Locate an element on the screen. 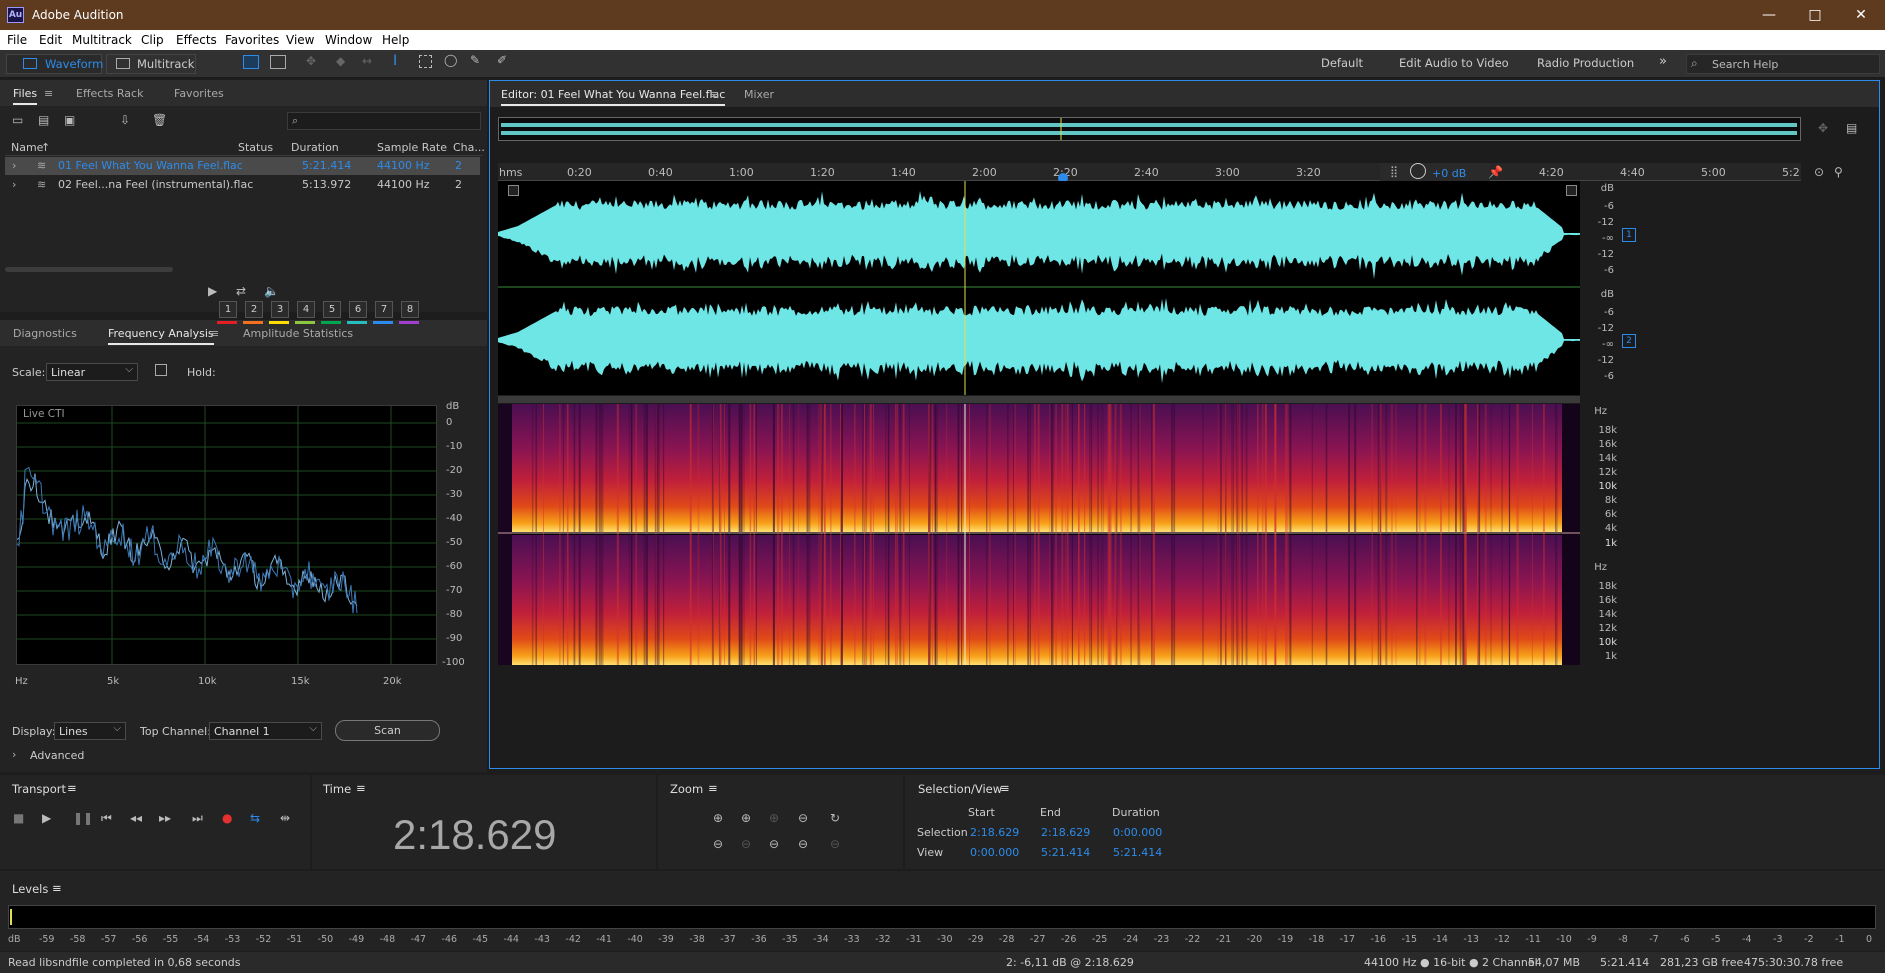 The image size is (1885, 973). display-dropdown: Lines is located at coordinates (90, 731).